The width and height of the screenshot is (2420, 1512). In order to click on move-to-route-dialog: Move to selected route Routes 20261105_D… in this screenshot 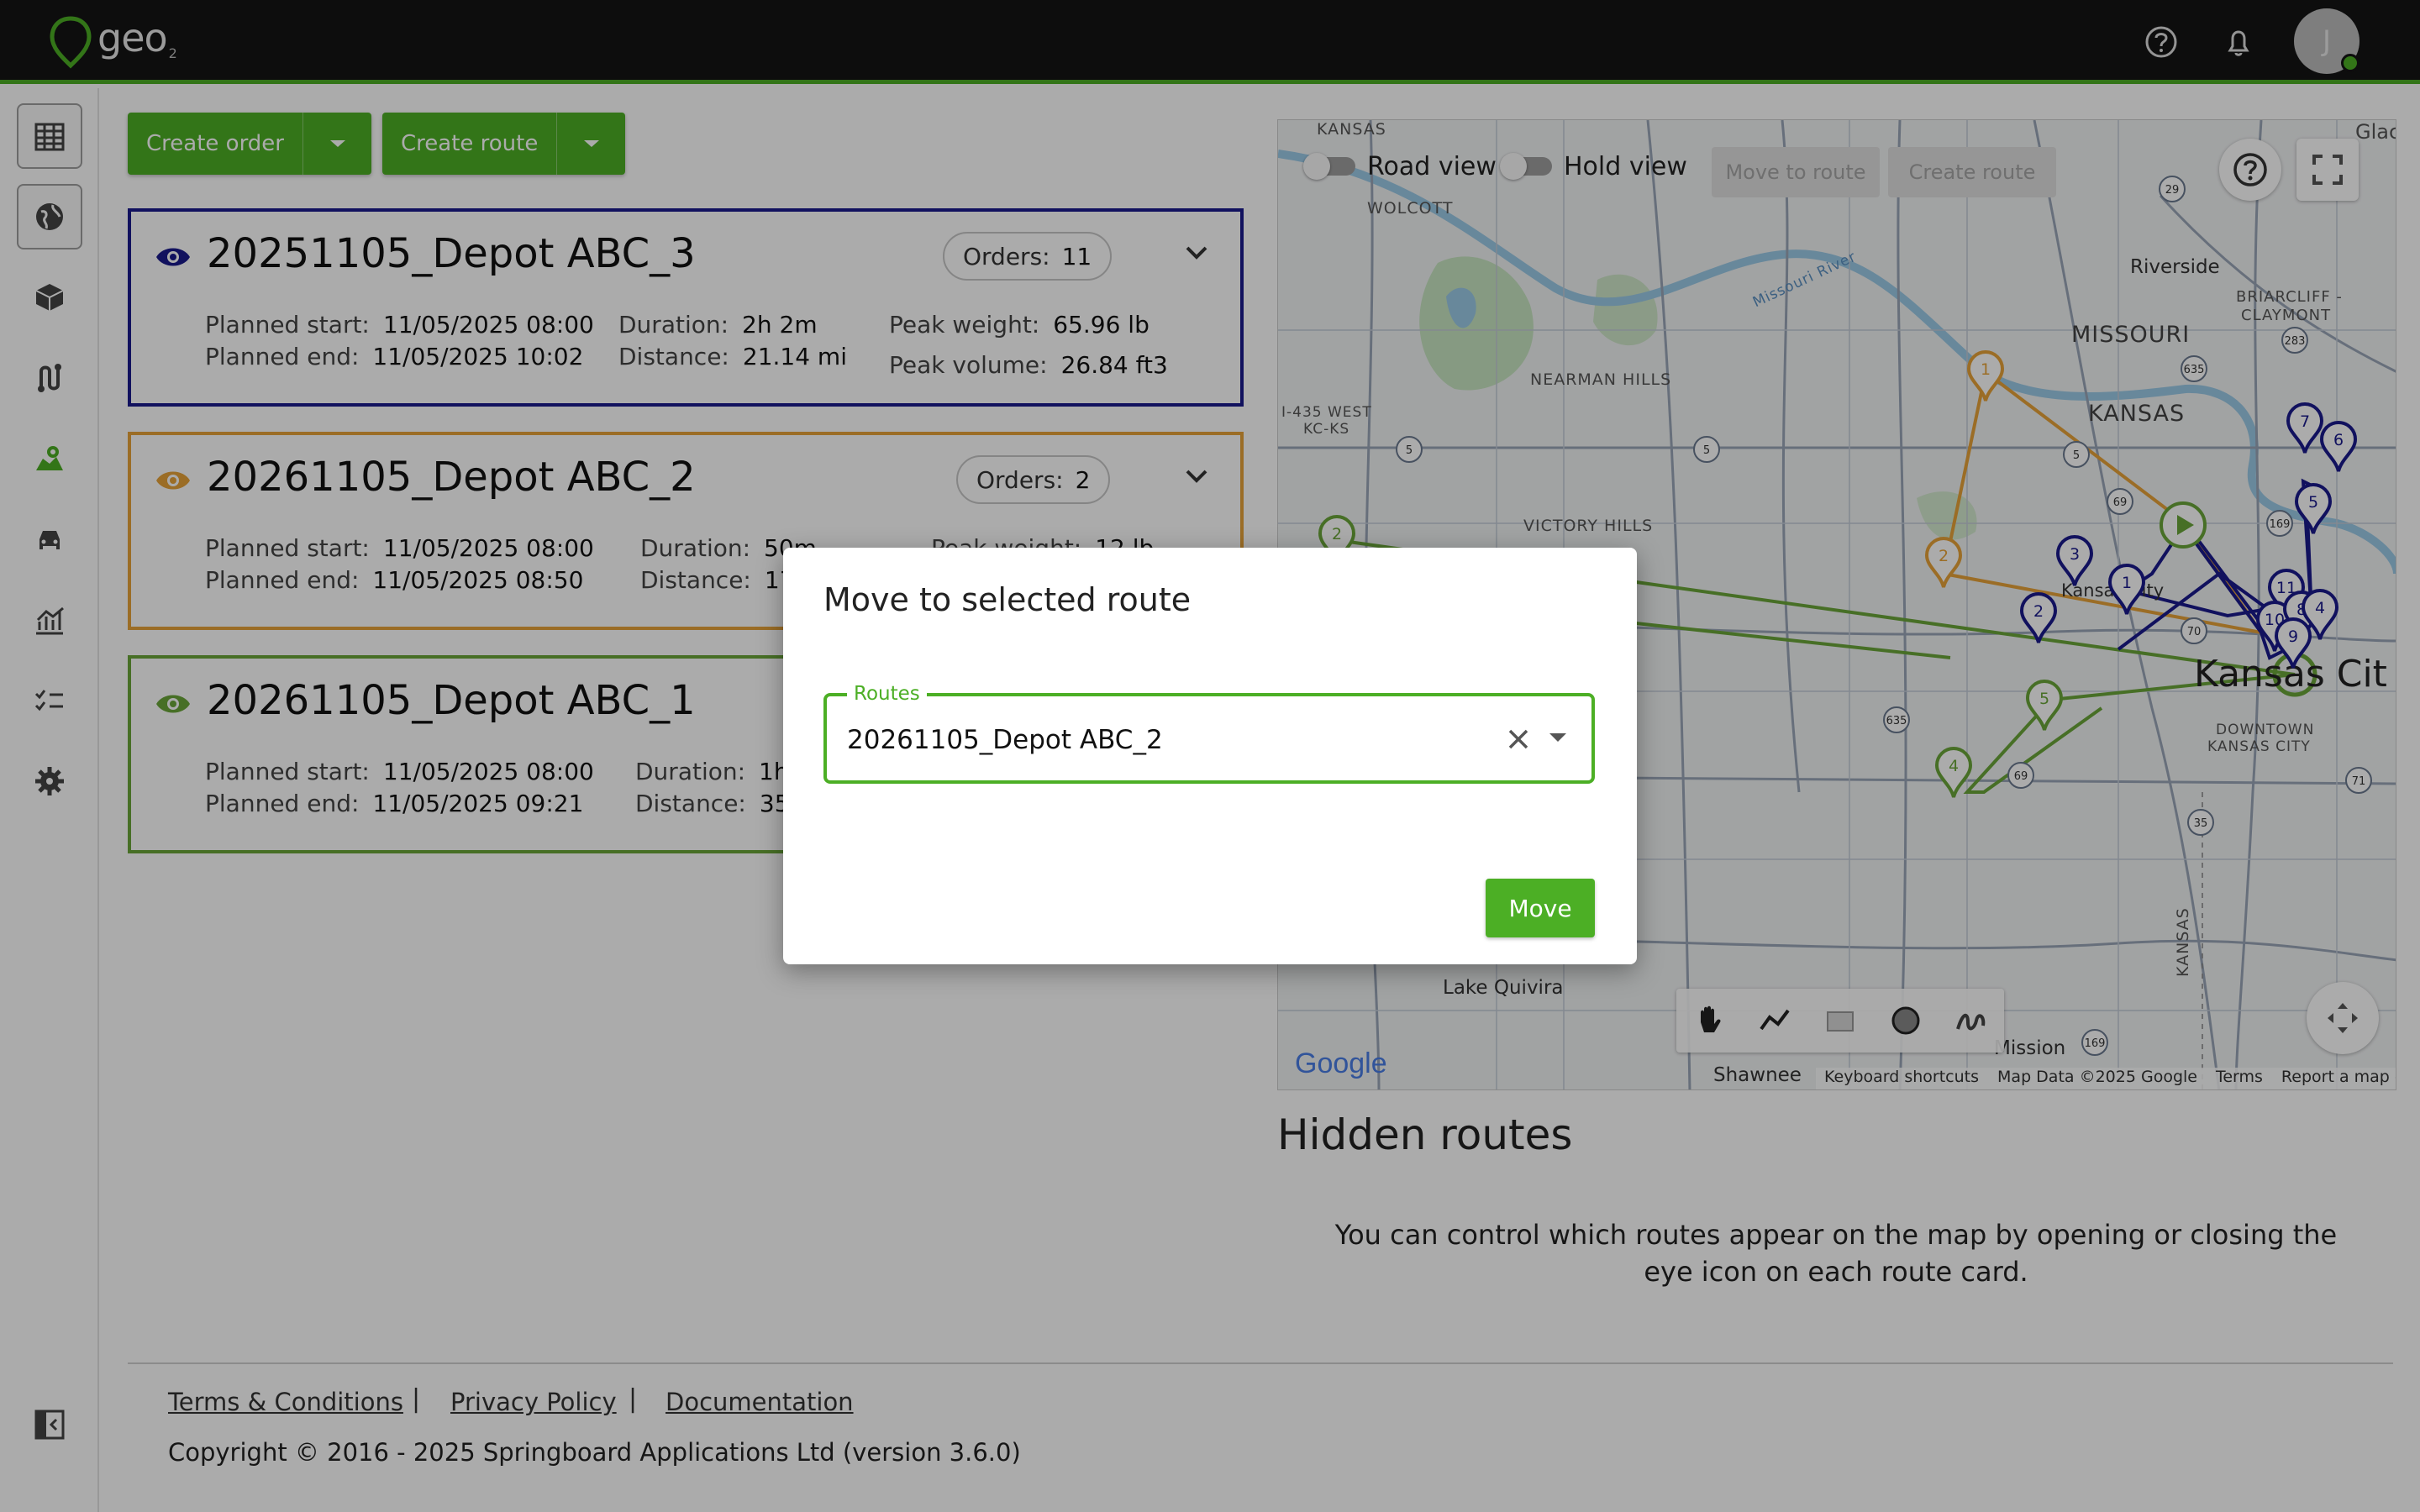, I will do `click(1210, 756)`.